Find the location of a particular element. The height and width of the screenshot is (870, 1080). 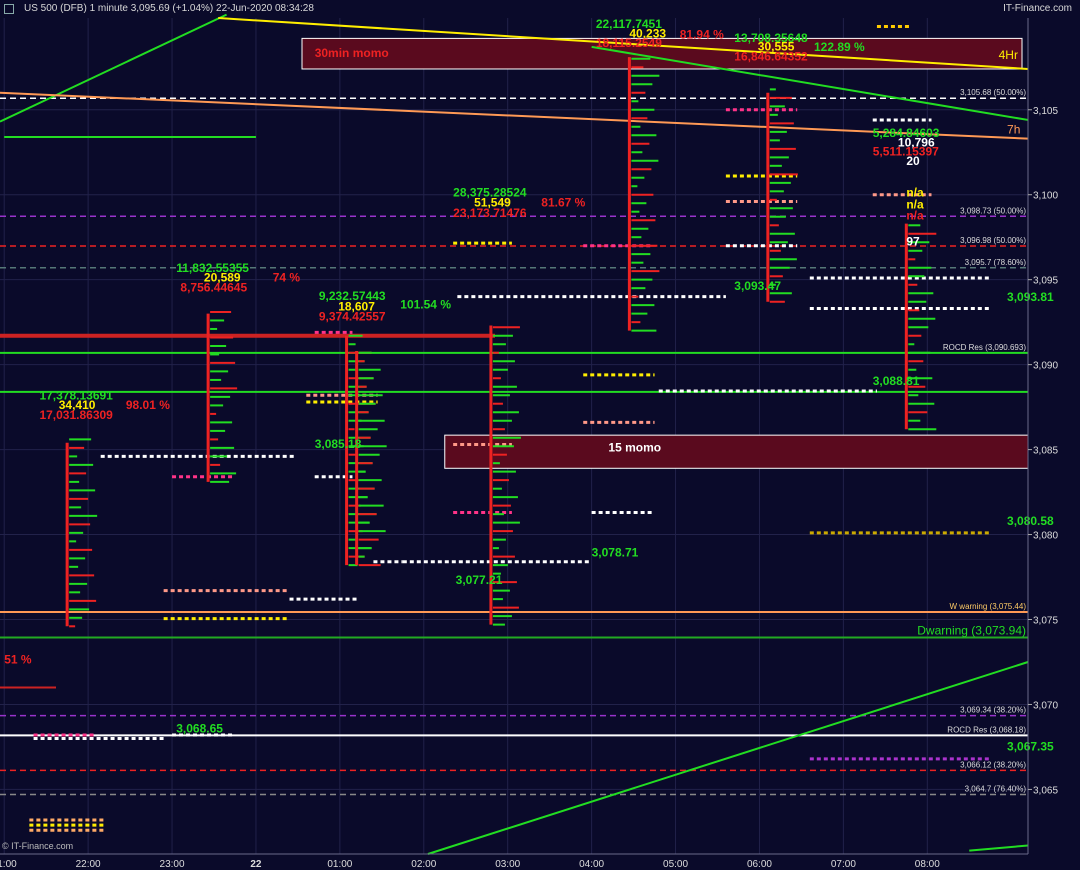

level-label: 3,098.73 (50.00%) is located at coordinates (993, 210).